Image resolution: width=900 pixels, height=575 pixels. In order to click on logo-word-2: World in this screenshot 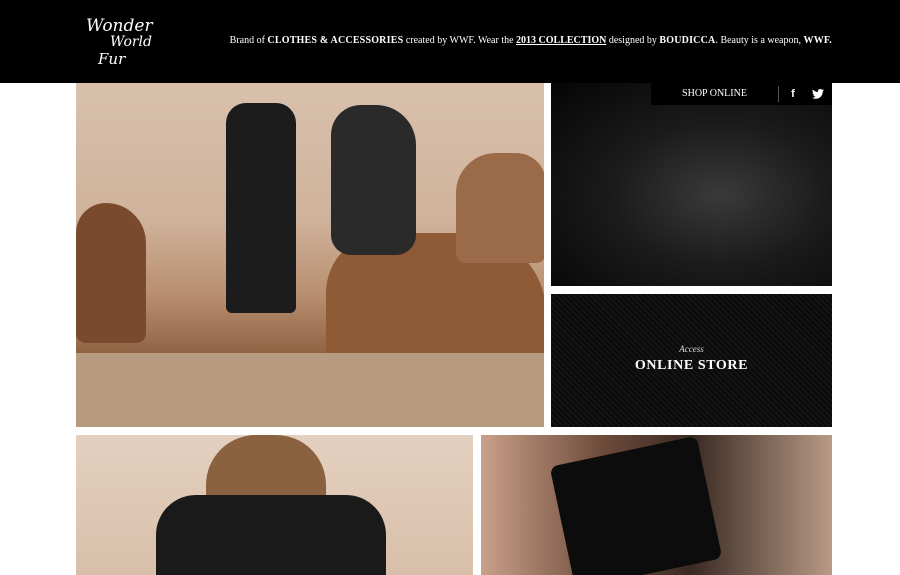, I will do `click(131, 42)`.